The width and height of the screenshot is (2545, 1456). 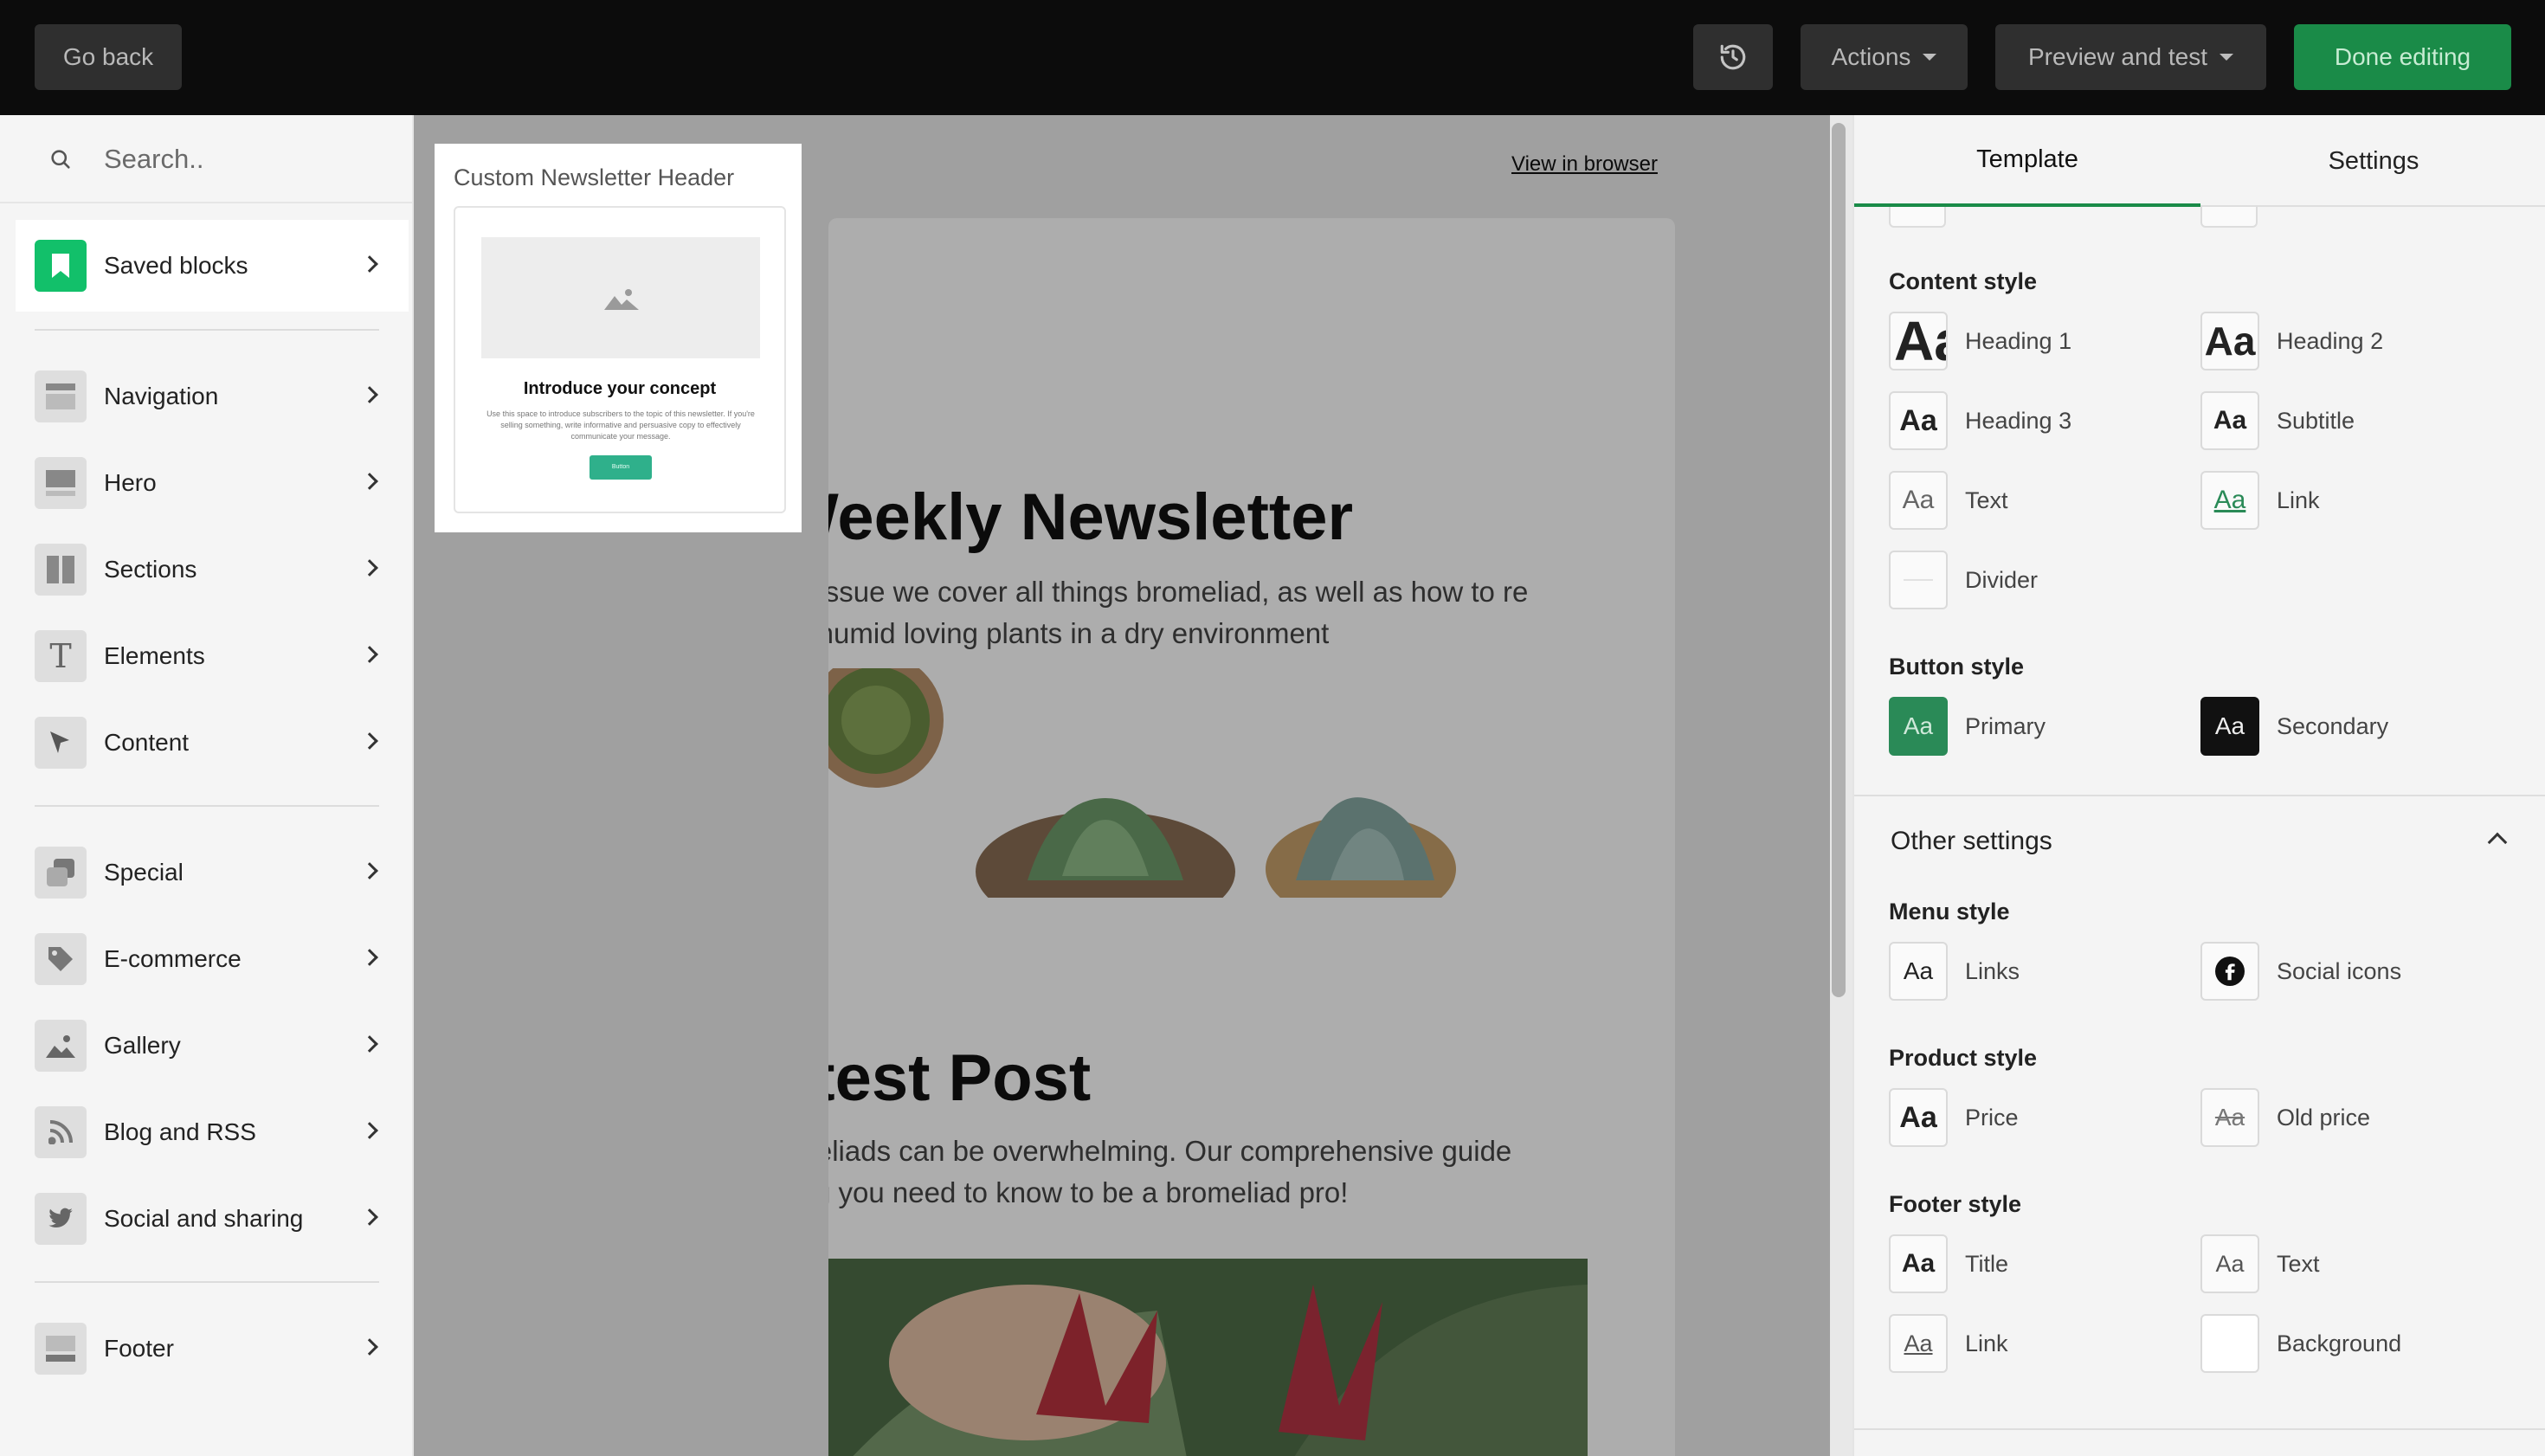 What do you see at coordinates (61, 656) in the screenshot?
I see `text-icon: T` at bounding box center [61, 656].